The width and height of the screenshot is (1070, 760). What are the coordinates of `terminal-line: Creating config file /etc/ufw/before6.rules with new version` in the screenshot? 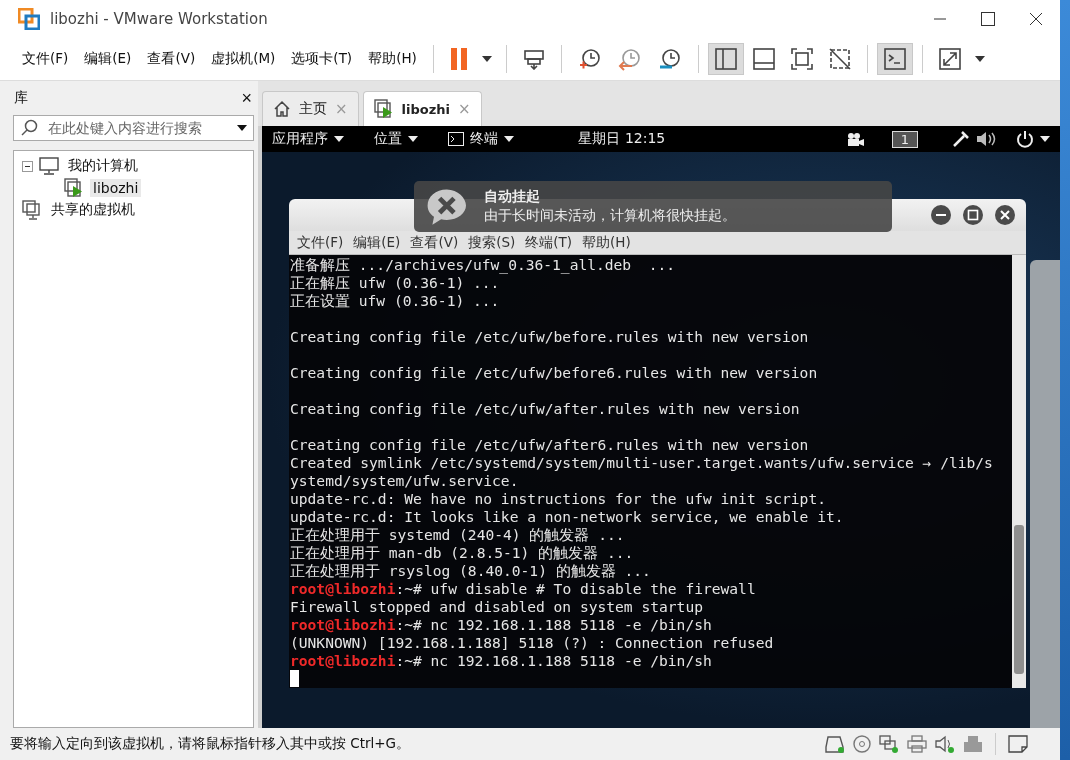 It's located at (554, 373).